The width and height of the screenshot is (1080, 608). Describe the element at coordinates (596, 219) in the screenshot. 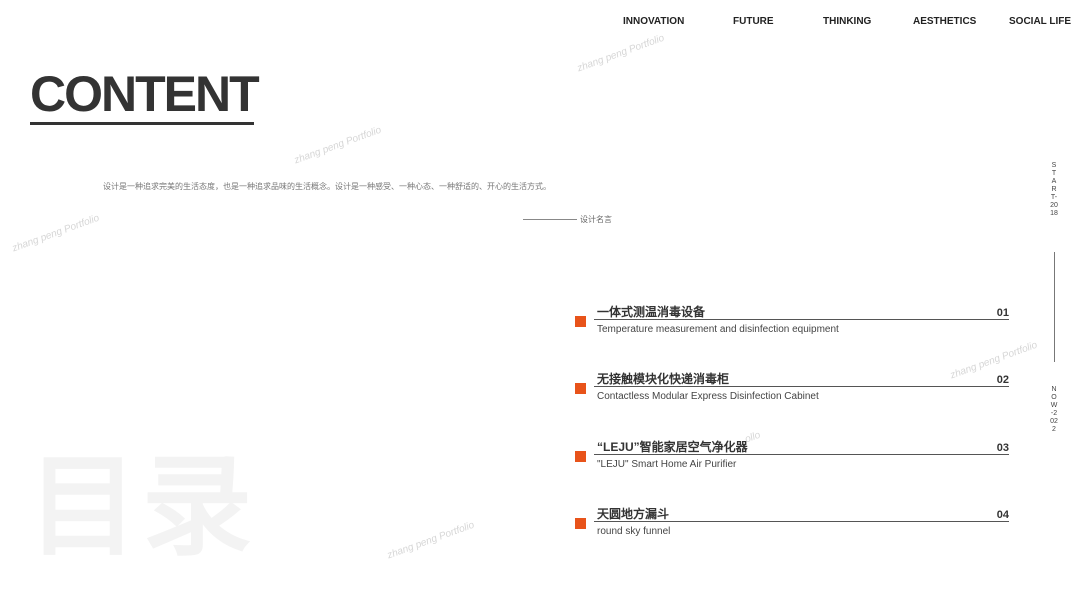

I see `quote-label: 设计名言` at that location.